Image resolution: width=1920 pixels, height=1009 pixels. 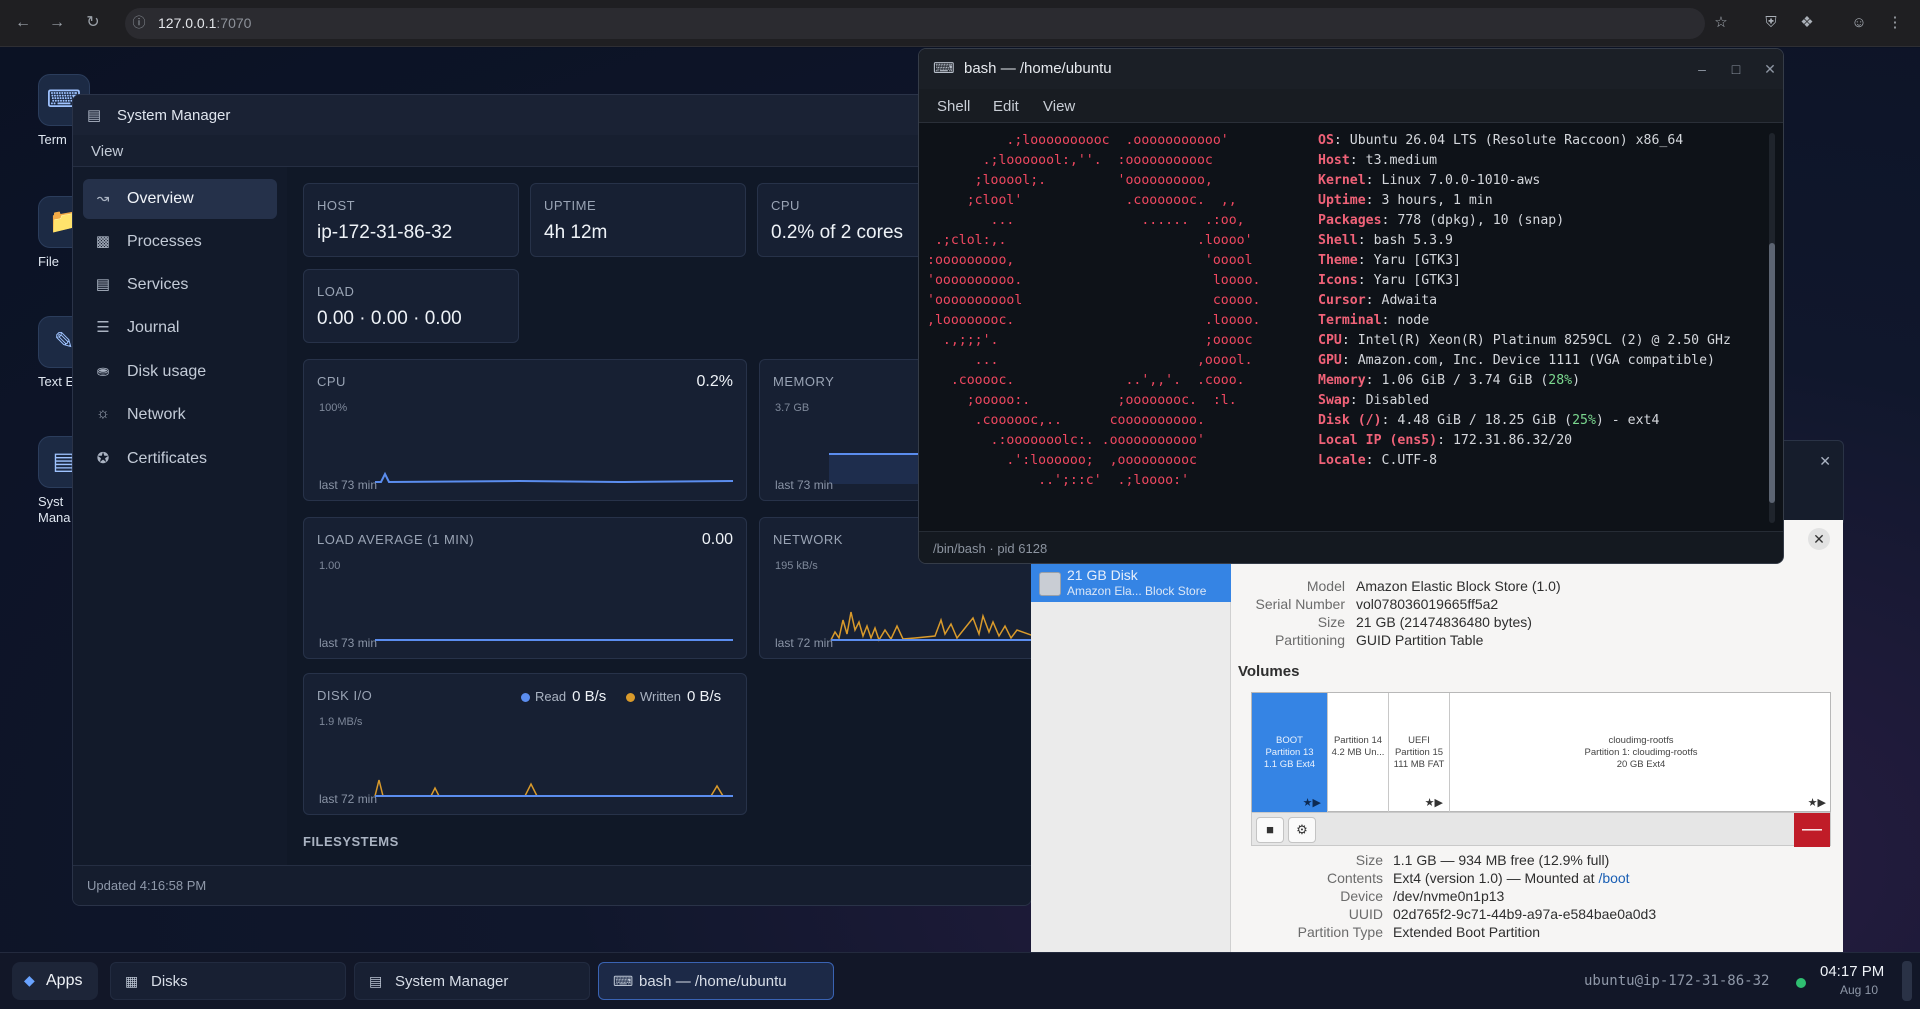 What do you see at coordinates (160, 198) in the screenshot?
I see `sidebar-item-label: Overview` at bounding box center [160, 198].